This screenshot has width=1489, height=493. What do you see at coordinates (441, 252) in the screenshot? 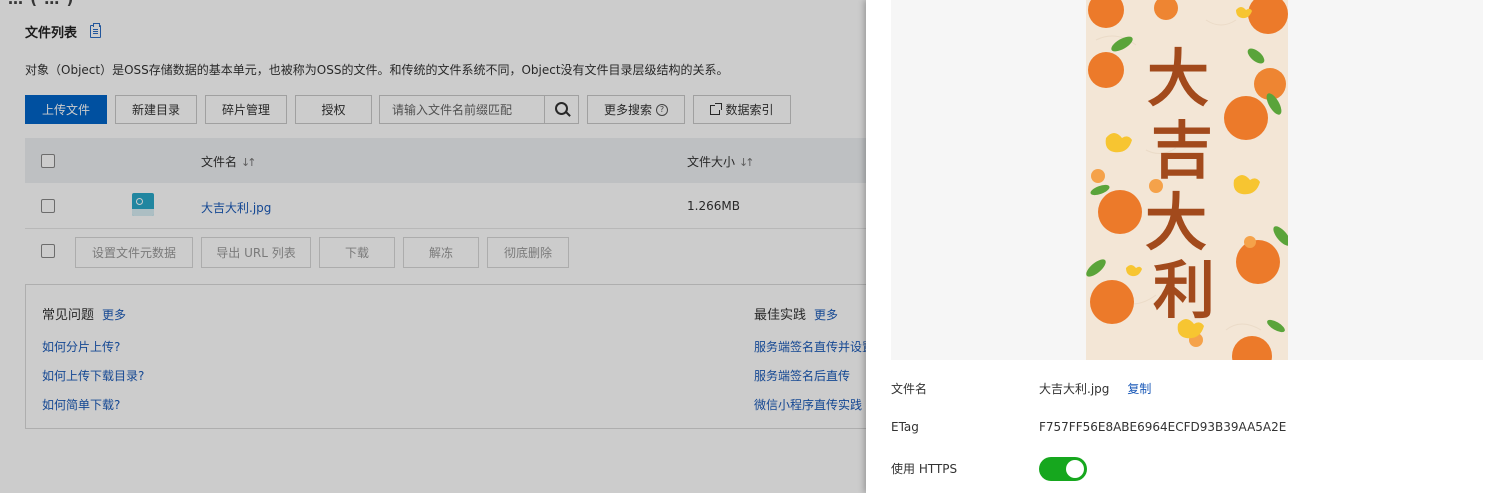
I see `unfreeze-button: 解冻` at bounding box center [441, 252].